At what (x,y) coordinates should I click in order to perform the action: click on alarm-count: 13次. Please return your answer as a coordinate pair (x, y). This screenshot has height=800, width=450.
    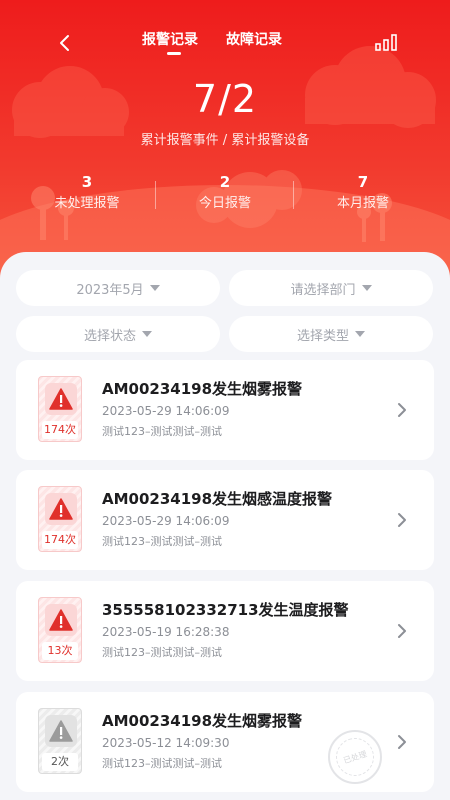
    Looking at the image, I should click on (60, 651).